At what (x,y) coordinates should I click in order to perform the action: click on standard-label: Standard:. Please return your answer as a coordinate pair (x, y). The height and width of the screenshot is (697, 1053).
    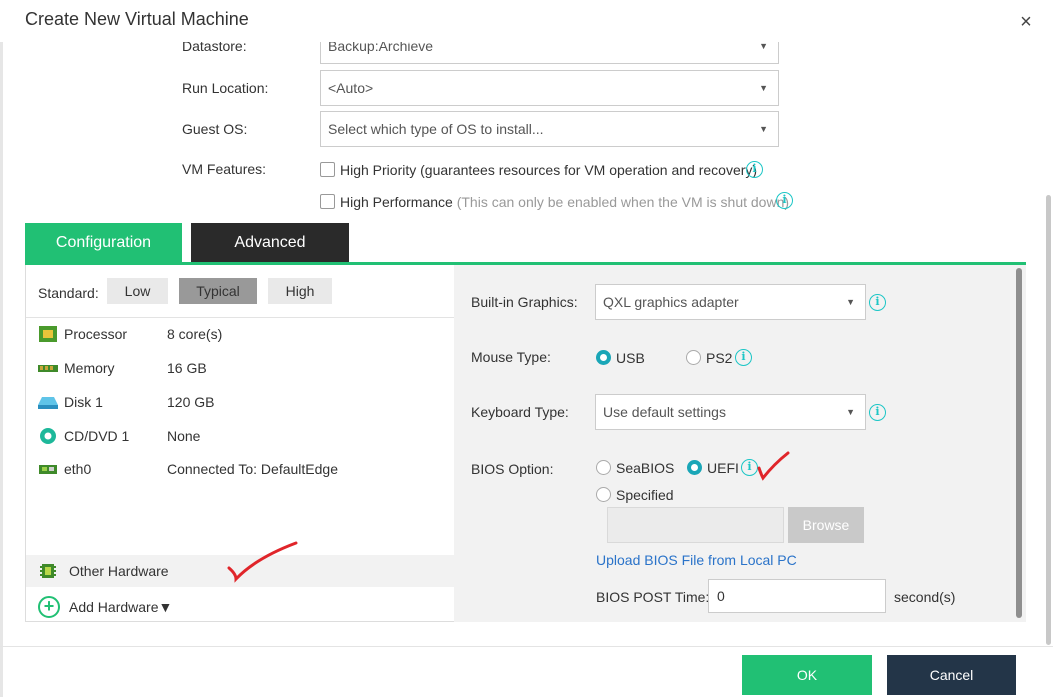
    Looking at the image, I should click on (68, 293).